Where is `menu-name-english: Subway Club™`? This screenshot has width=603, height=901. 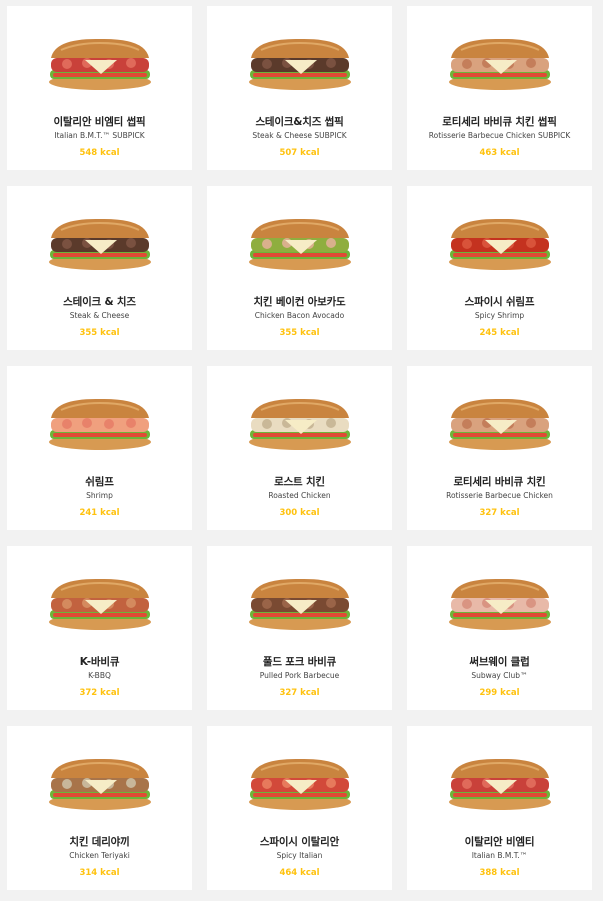
menu-name-english: Subway Club™ is located at coordinates (499, 675).